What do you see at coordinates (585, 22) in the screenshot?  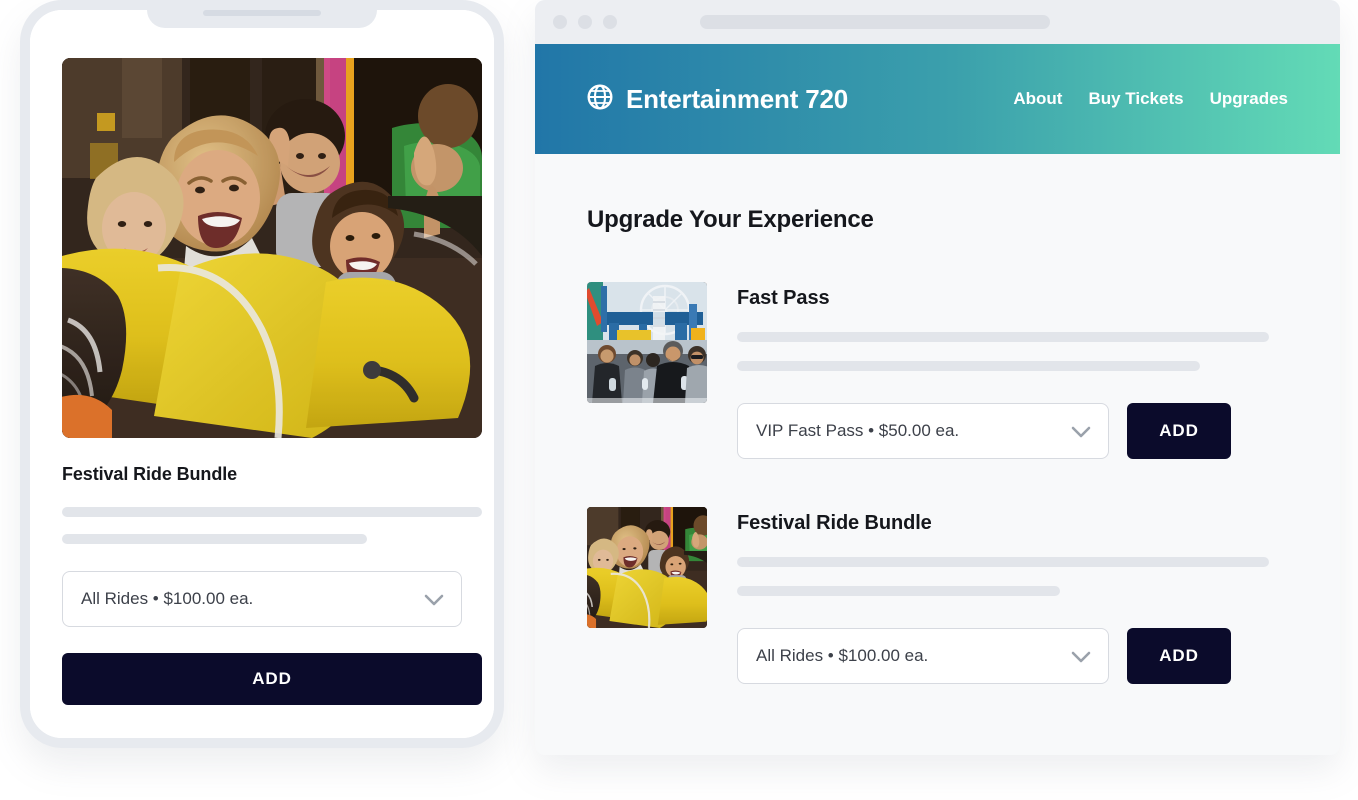 I see `window-minimize-dot-icon` at bounding box center [585, 22].